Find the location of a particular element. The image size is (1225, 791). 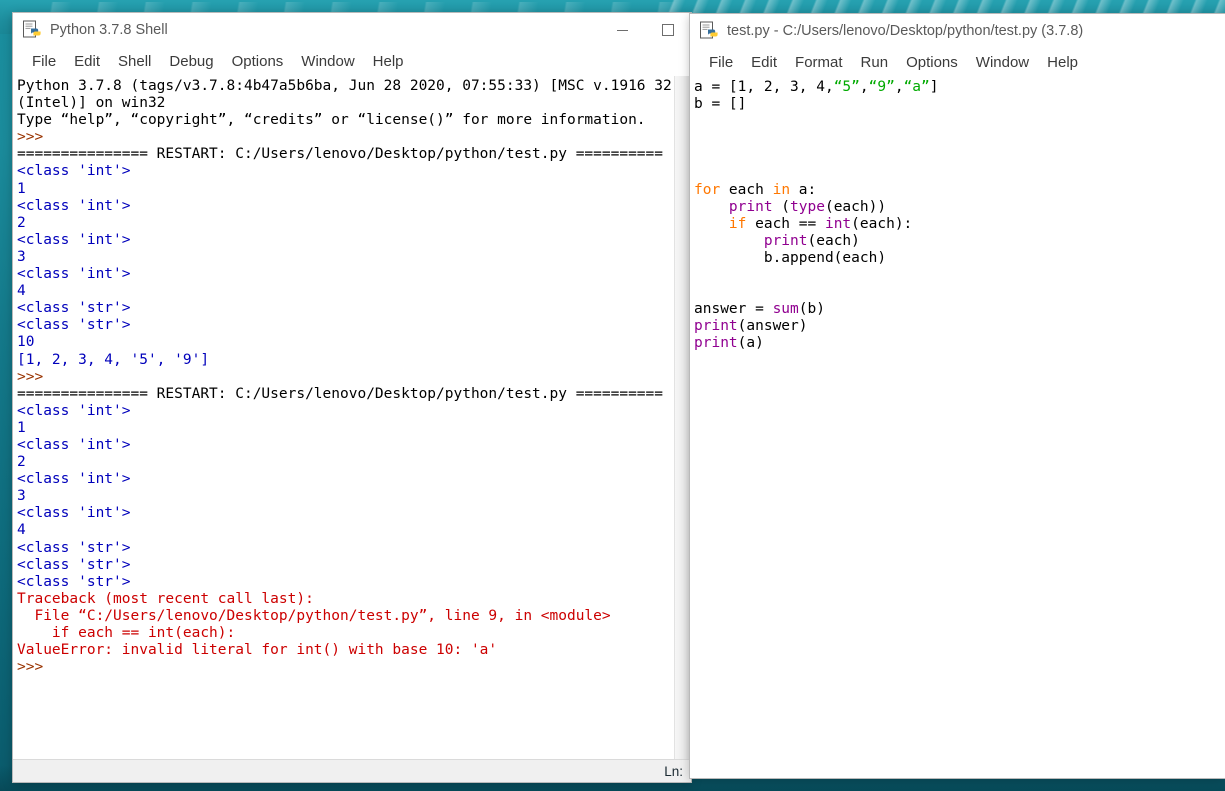

shell-vertical-scrollbar is located at coordinates (682, 417).